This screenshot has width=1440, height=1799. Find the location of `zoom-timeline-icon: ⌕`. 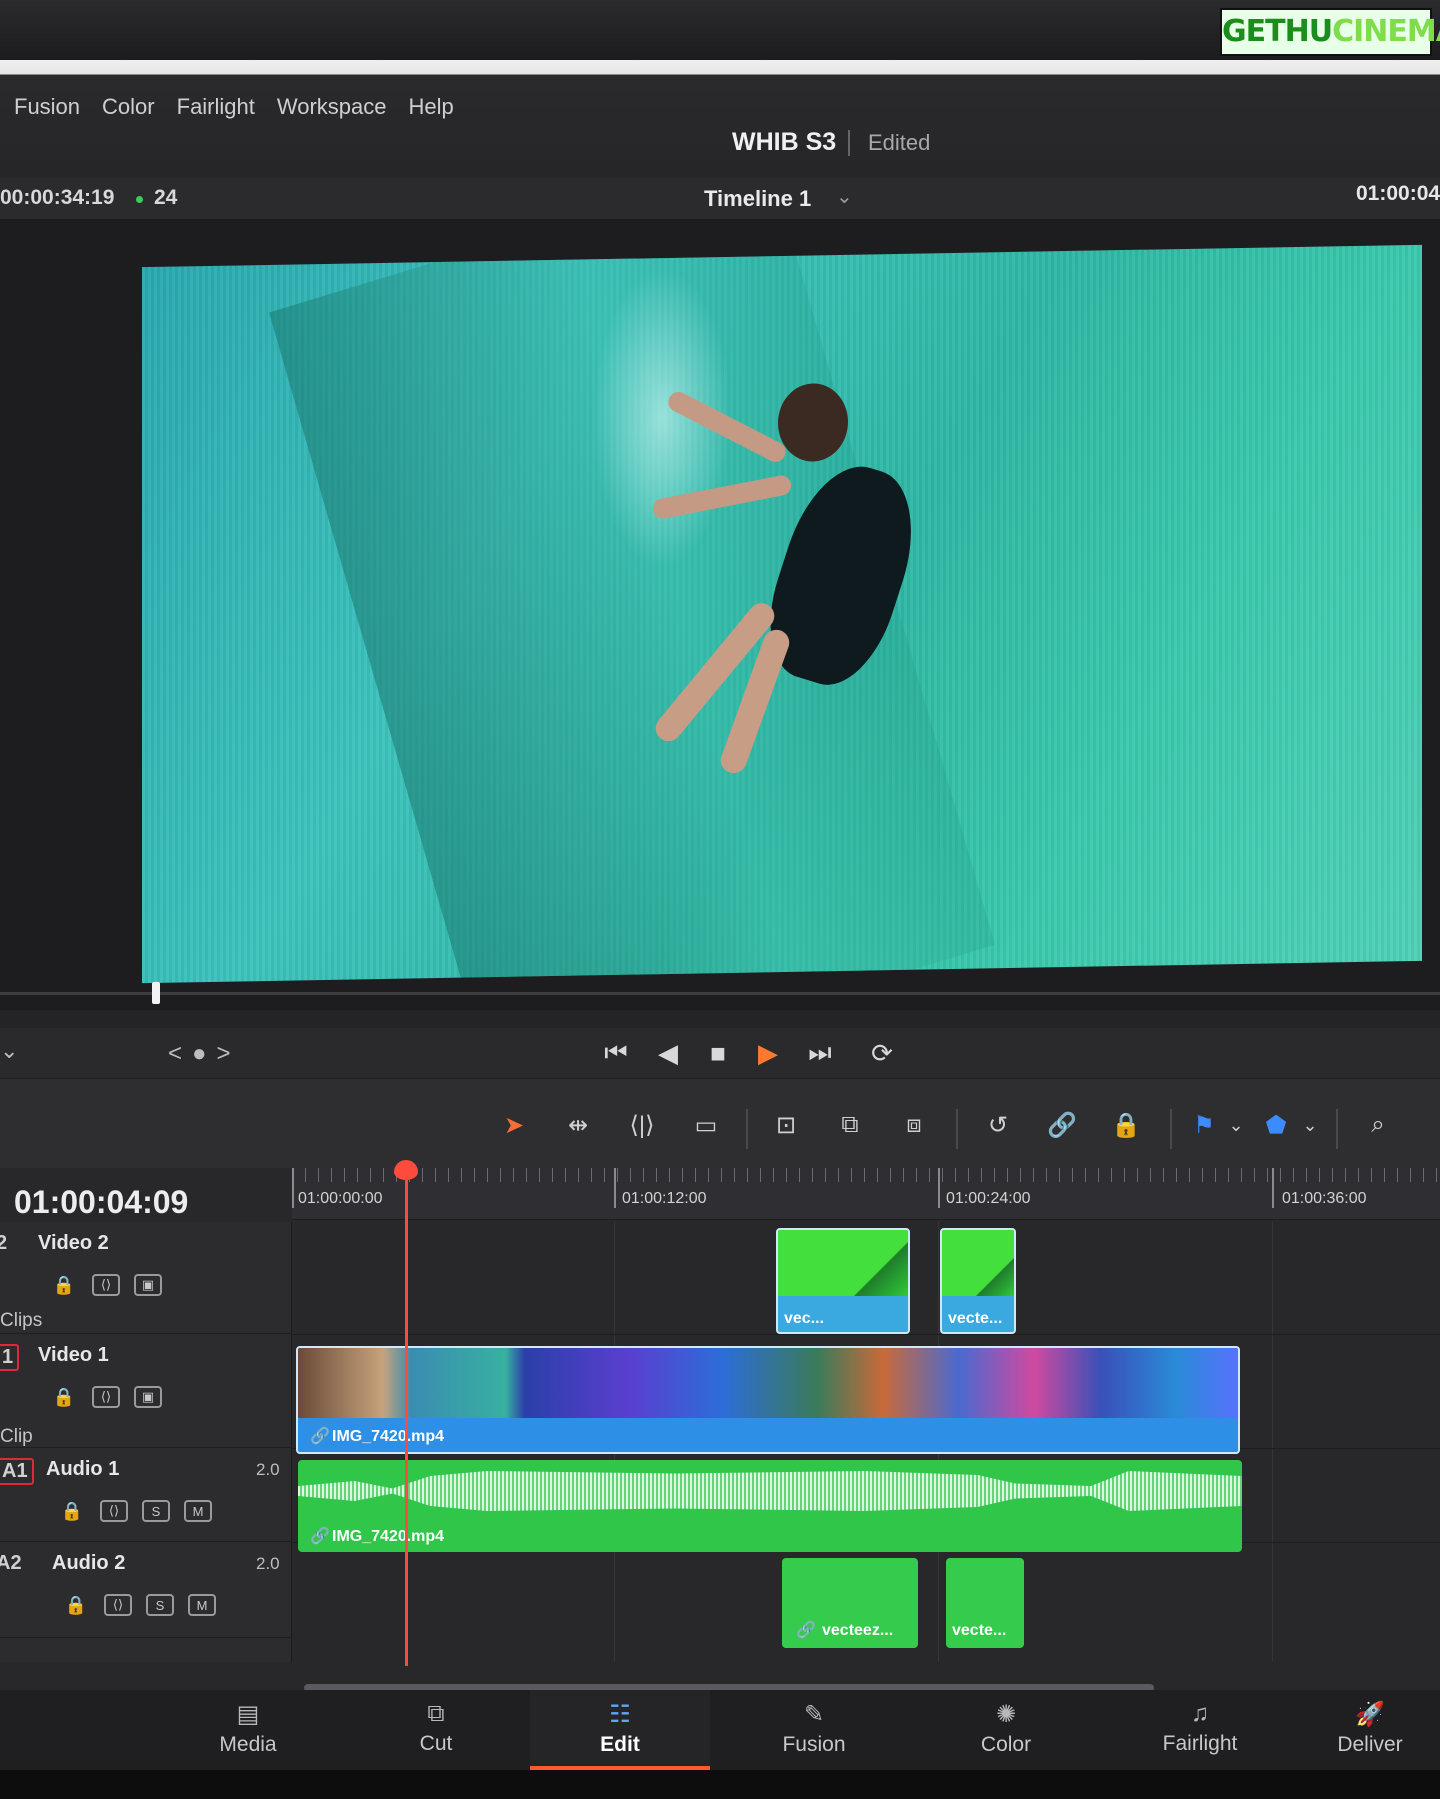

zoom-timeline-icon: ⌕ is located at coordinates (1378, 1125).